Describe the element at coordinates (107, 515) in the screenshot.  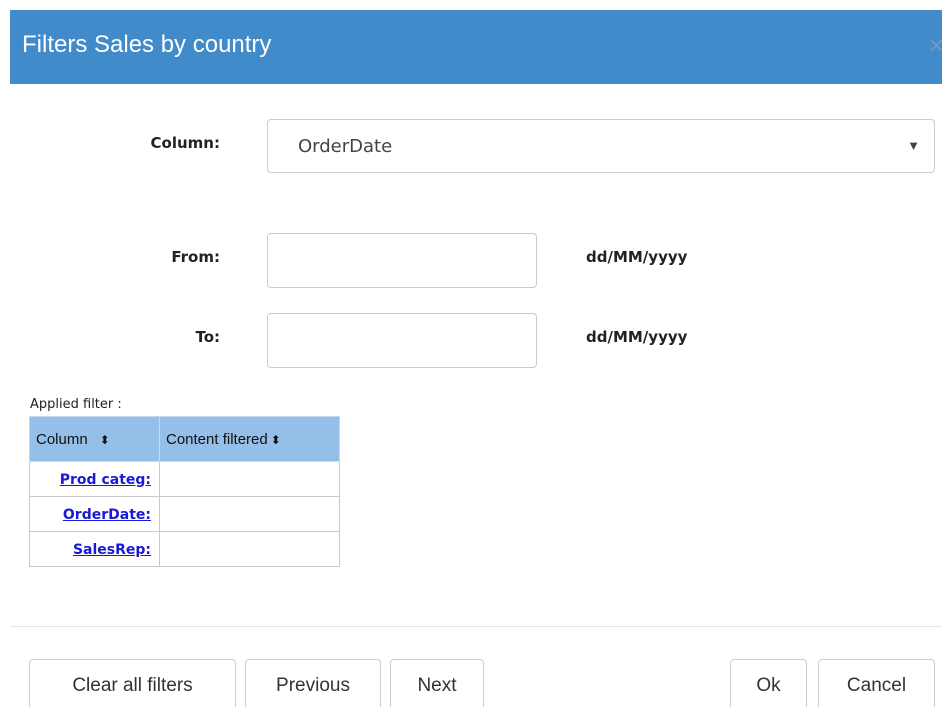
I see `filter-link-orderdate: OrderDate:` at that location.